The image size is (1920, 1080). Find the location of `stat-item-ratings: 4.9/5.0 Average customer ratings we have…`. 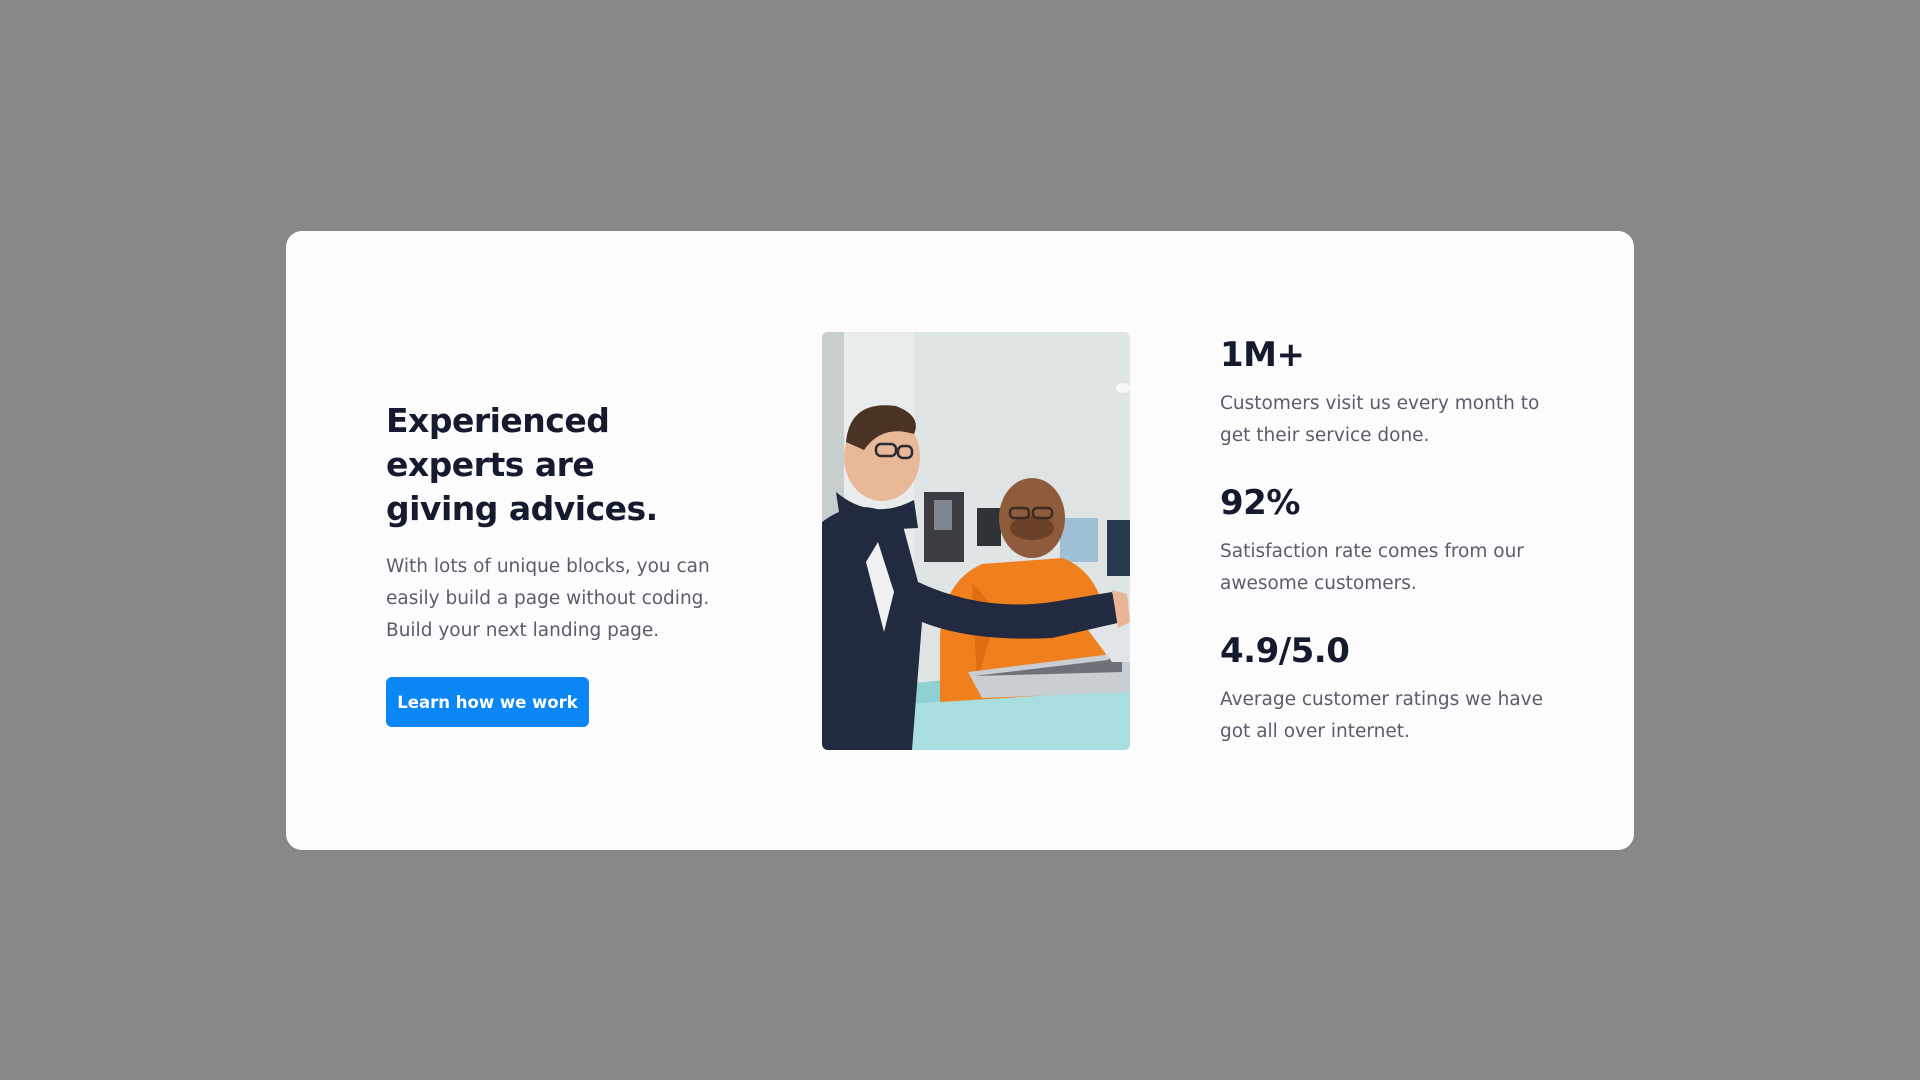

stat-item-ratings: 4.9/5.0 Average customer ratings we have… is located at coordinates (1385, 688).